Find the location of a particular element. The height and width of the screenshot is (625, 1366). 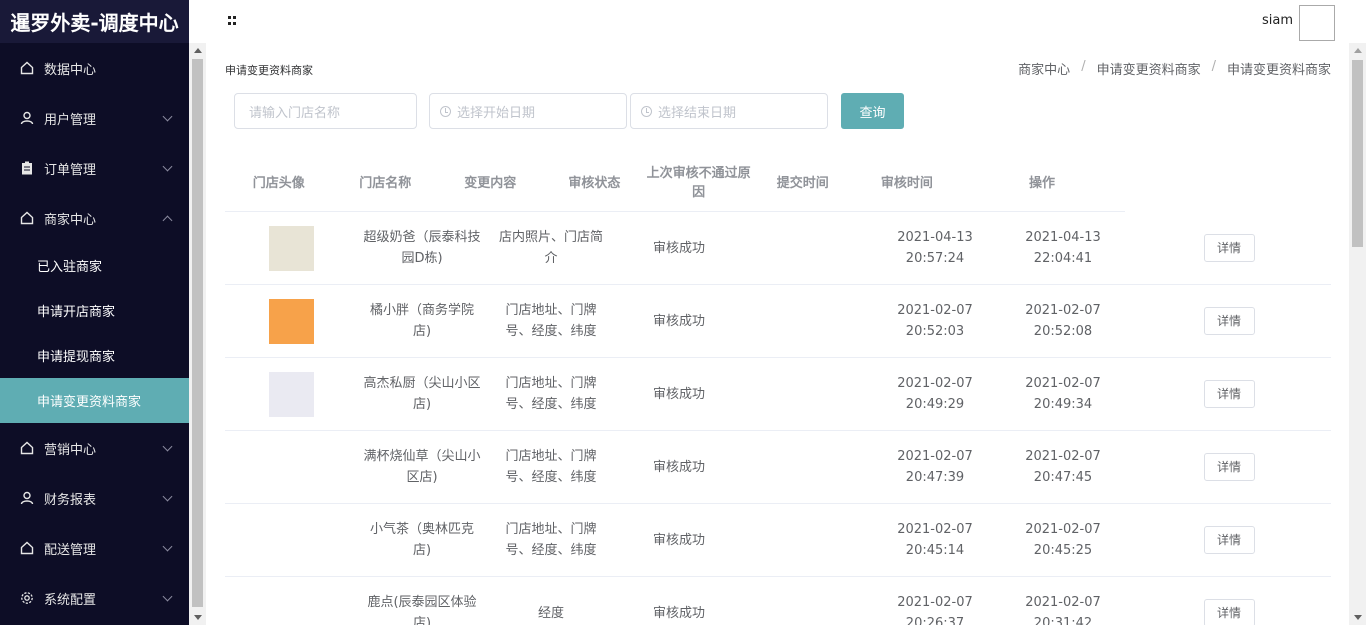

sidebar-subitem-info-change-applications: 申请变更资料商家 is located at coordinates (94, 400).